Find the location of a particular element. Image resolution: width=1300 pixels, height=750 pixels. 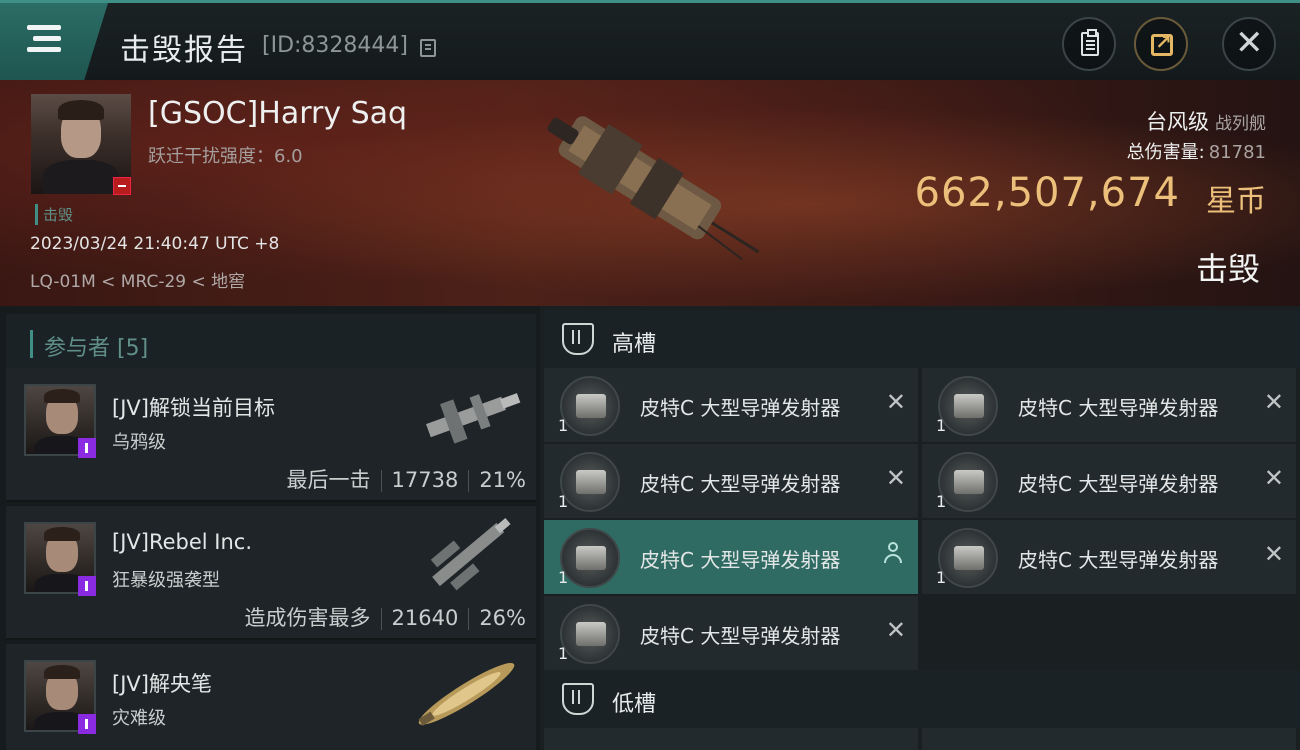

top-bar: 击毁报告 [ID:8328444] ✕ is located at coordinates (650, 40).